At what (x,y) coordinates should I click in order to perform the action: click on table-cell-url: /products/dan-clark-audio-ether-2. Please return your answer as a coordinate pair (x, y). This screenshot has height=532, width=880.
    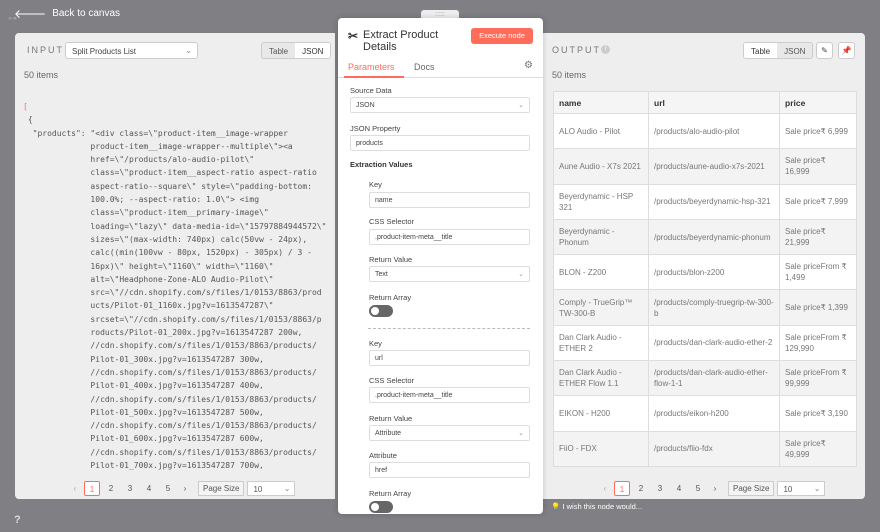
    Looking at the image, I should click on (714, 343).